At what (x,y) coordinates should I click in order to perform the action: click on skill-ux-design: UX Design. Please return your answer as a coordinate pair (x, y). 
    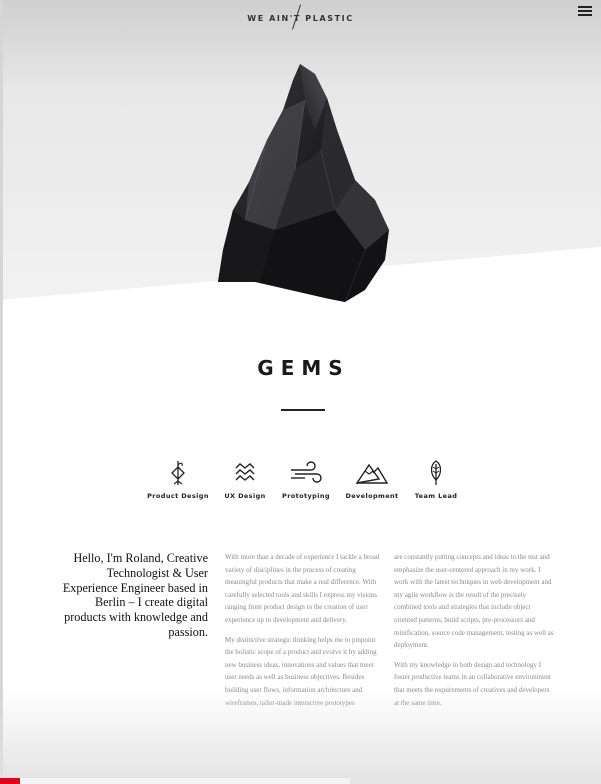
    Looking at the image, I should click on (245, 480).